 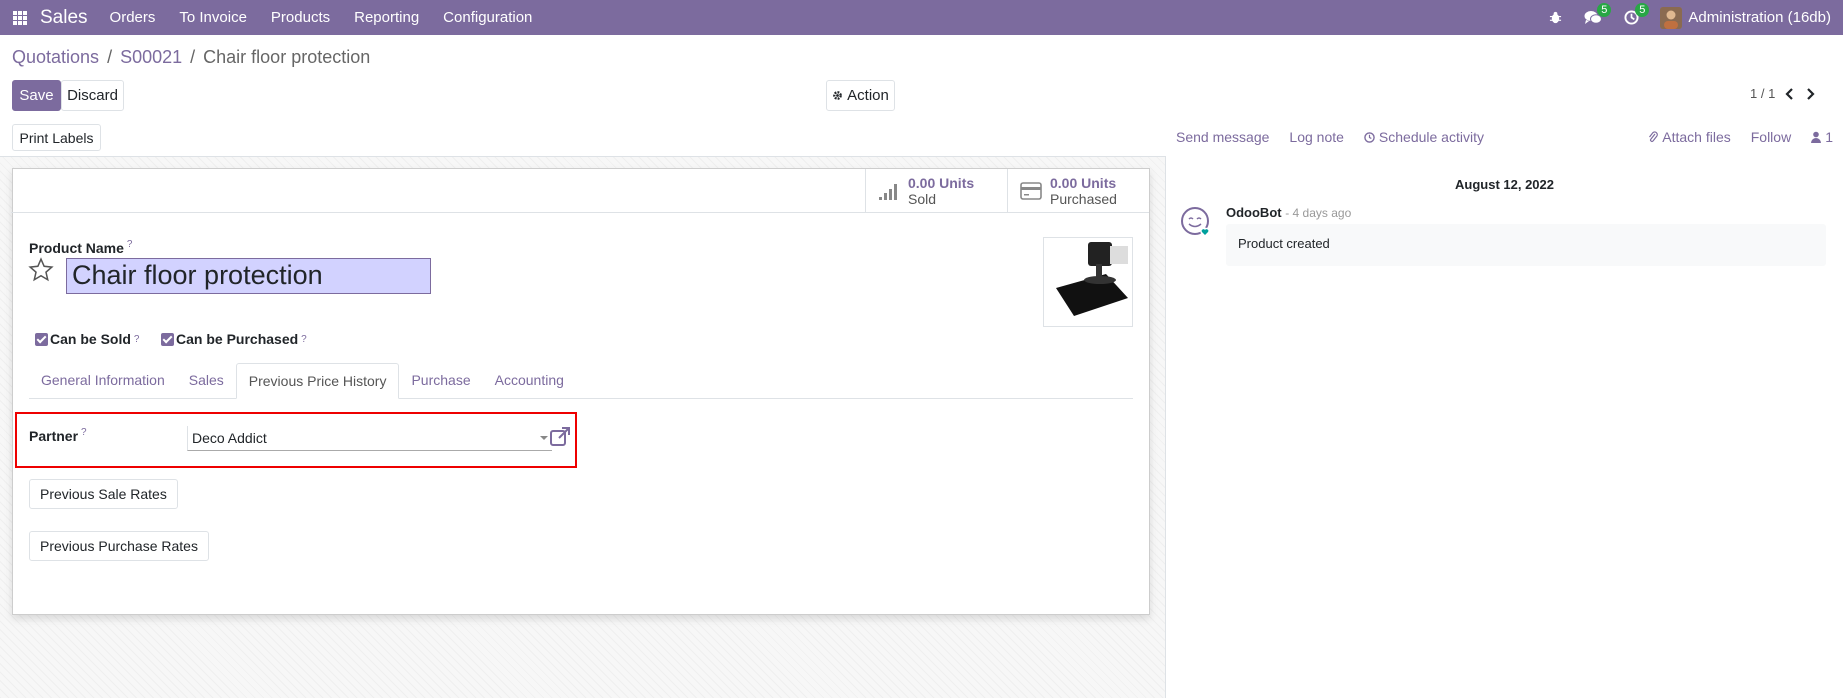 What do you see at coordinates (544, 438) in the screenshot?
I see `chevron-down-icon` at bounding box center [544, 438].